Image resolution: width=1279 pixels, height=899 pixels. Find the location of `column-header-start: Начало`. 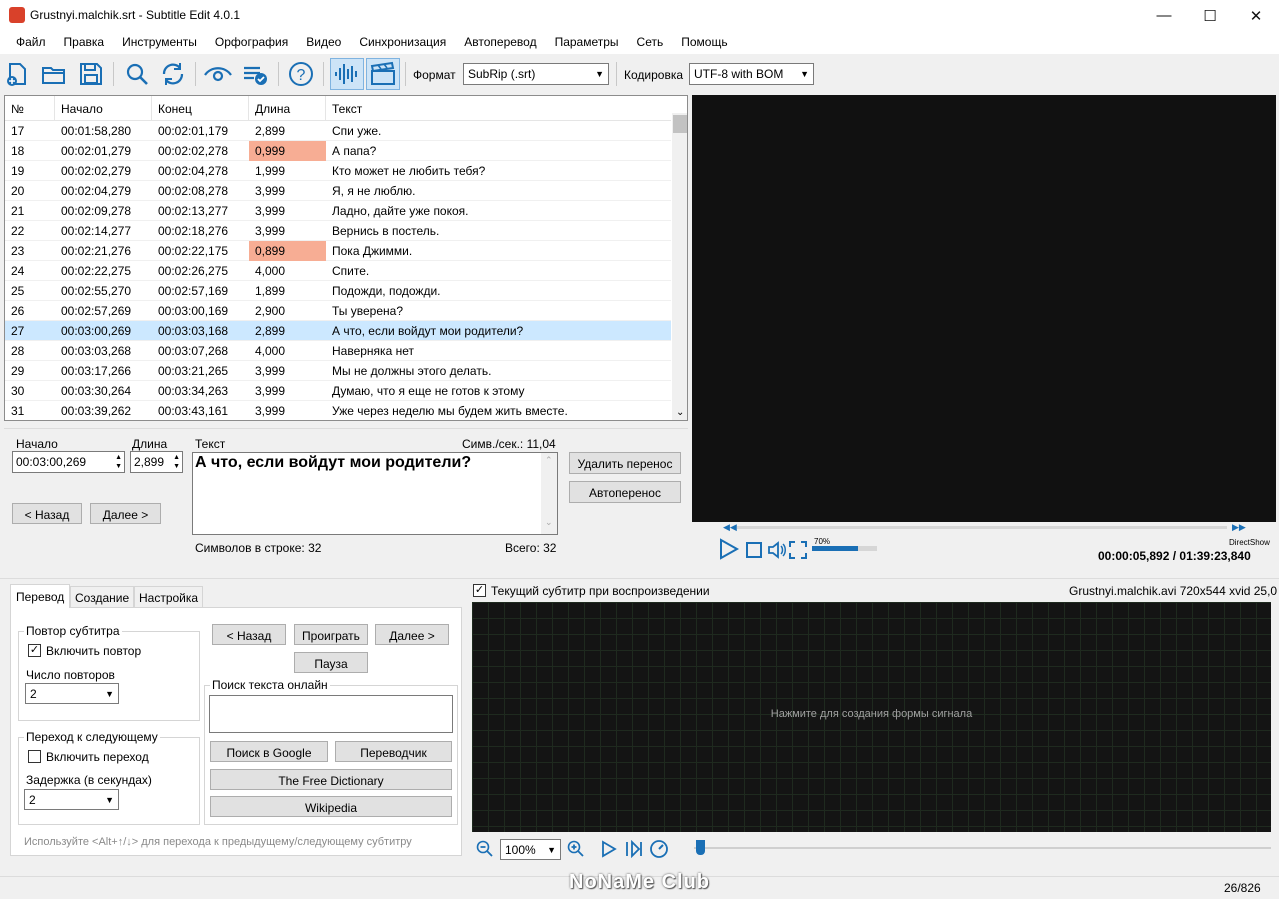

column-header-start: Начало is located at coordinates (103, 108).